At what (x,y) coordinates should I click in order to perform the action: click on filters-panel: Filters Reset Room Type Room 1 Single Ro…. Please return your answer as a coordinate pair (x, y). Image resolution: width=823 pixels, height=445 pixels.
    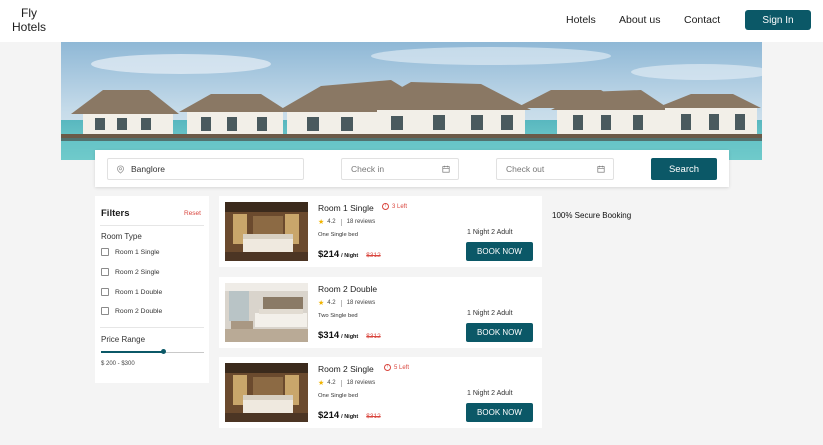
    Looking at the image, I should click on (152, 289).